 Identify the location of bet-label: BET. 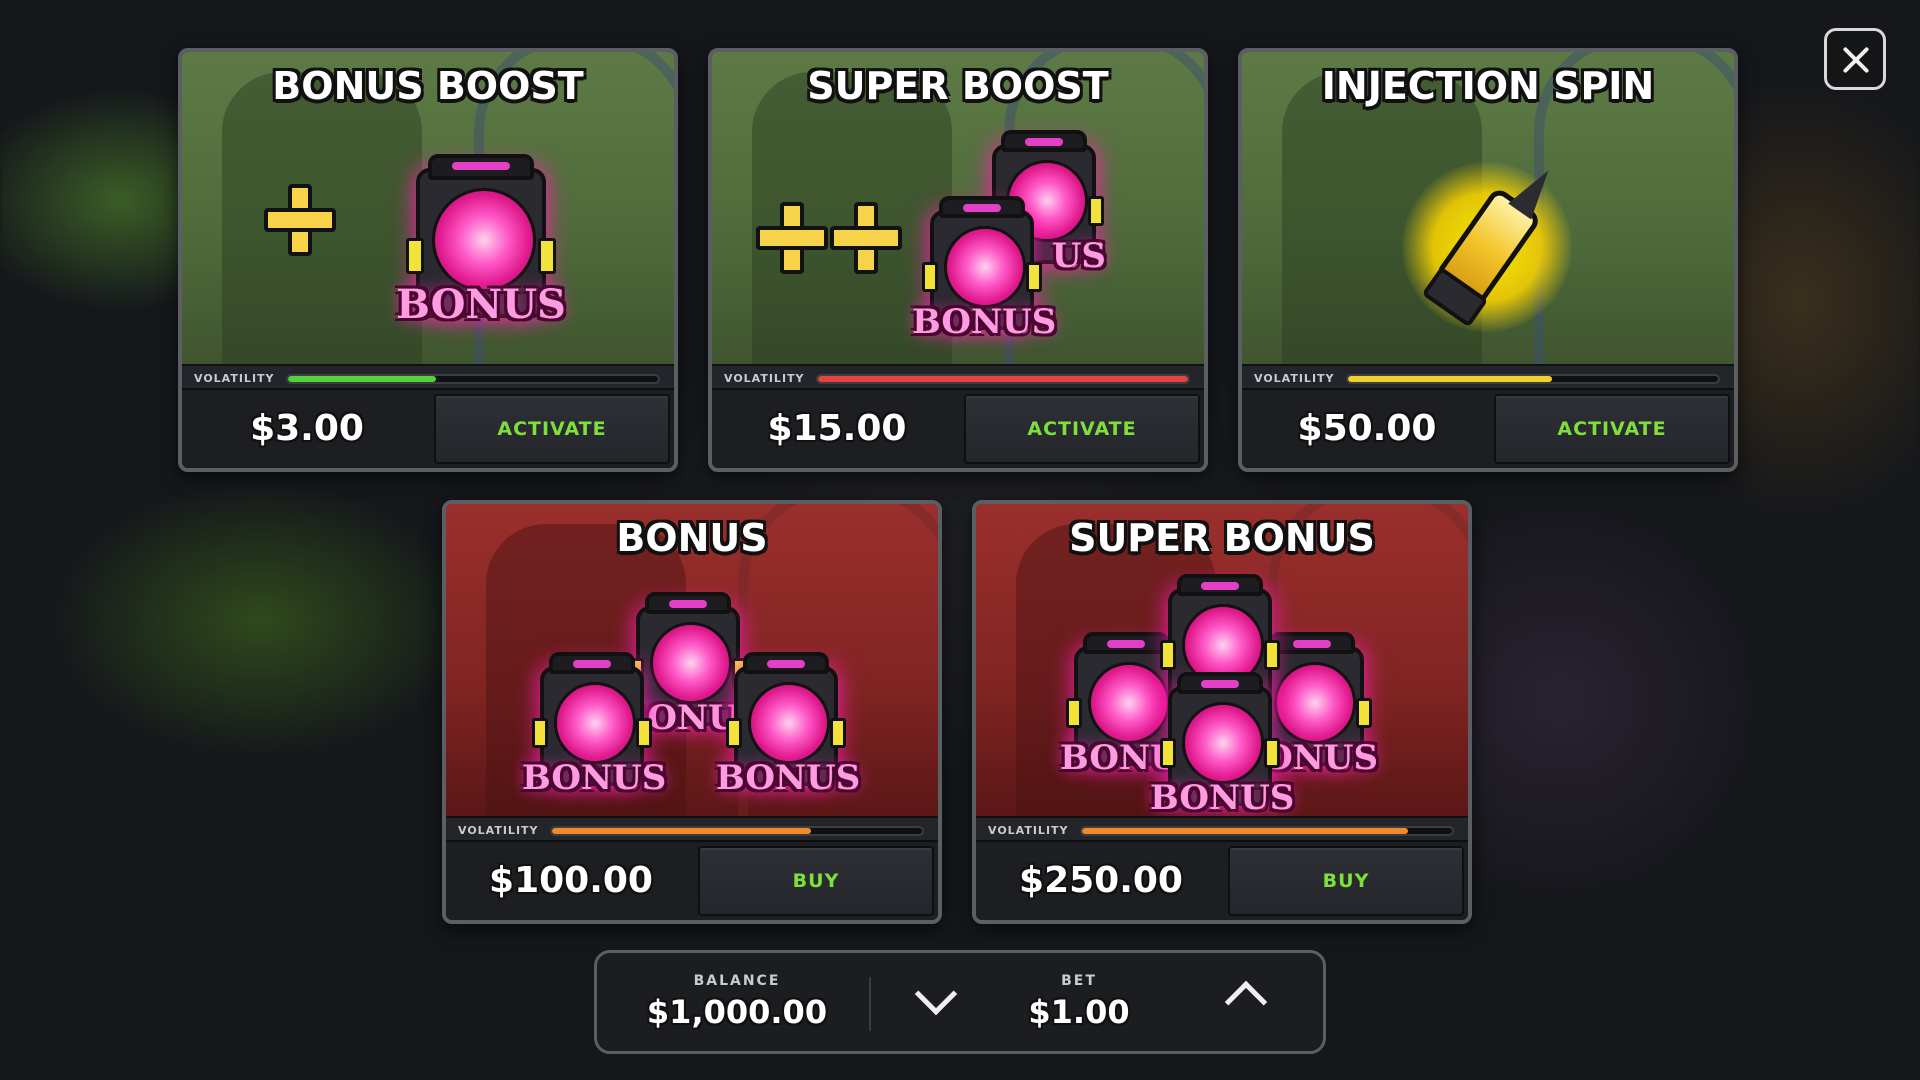
(1079, 981).